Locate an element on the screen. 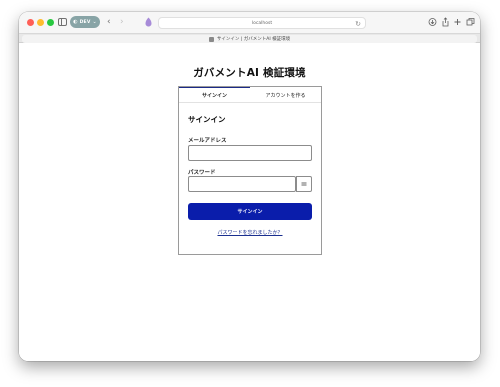 Image resolution: width=500 pixels, height=387 pixels. browser-toolbar: ◐ DEV ⌄ ‹ › localhost ↻ is located at coordinates (249, 22).